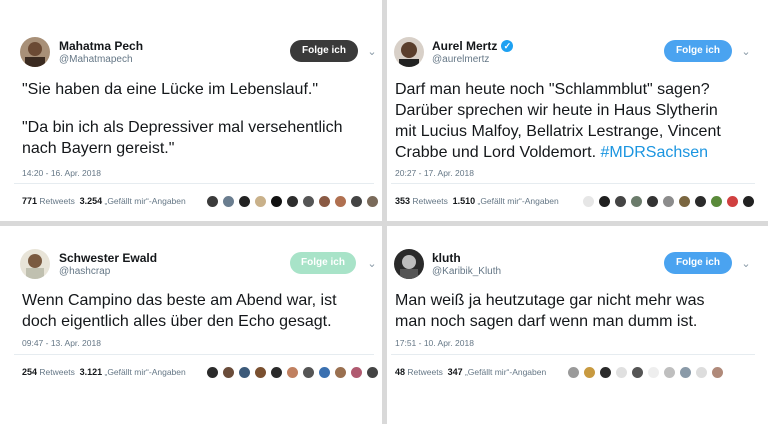  Describe the element at coordinates (101, 46) in the screenshot. I see `display-name: Mahatma Pech` at that location.